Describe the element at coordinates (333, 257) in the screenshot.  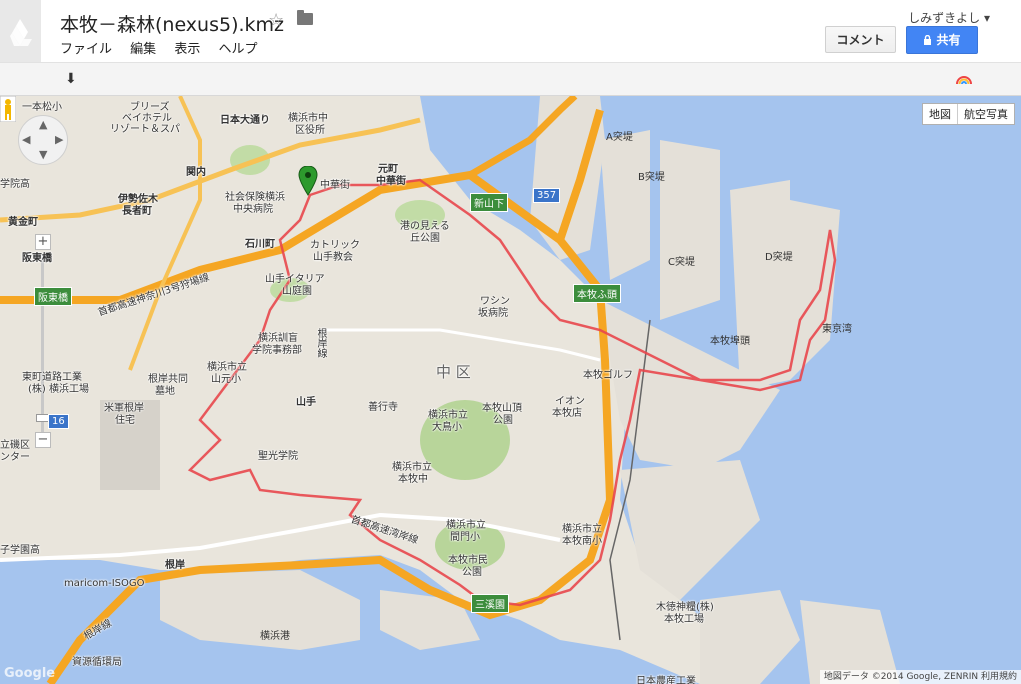
I see `map-label: 山手教会` at that location.